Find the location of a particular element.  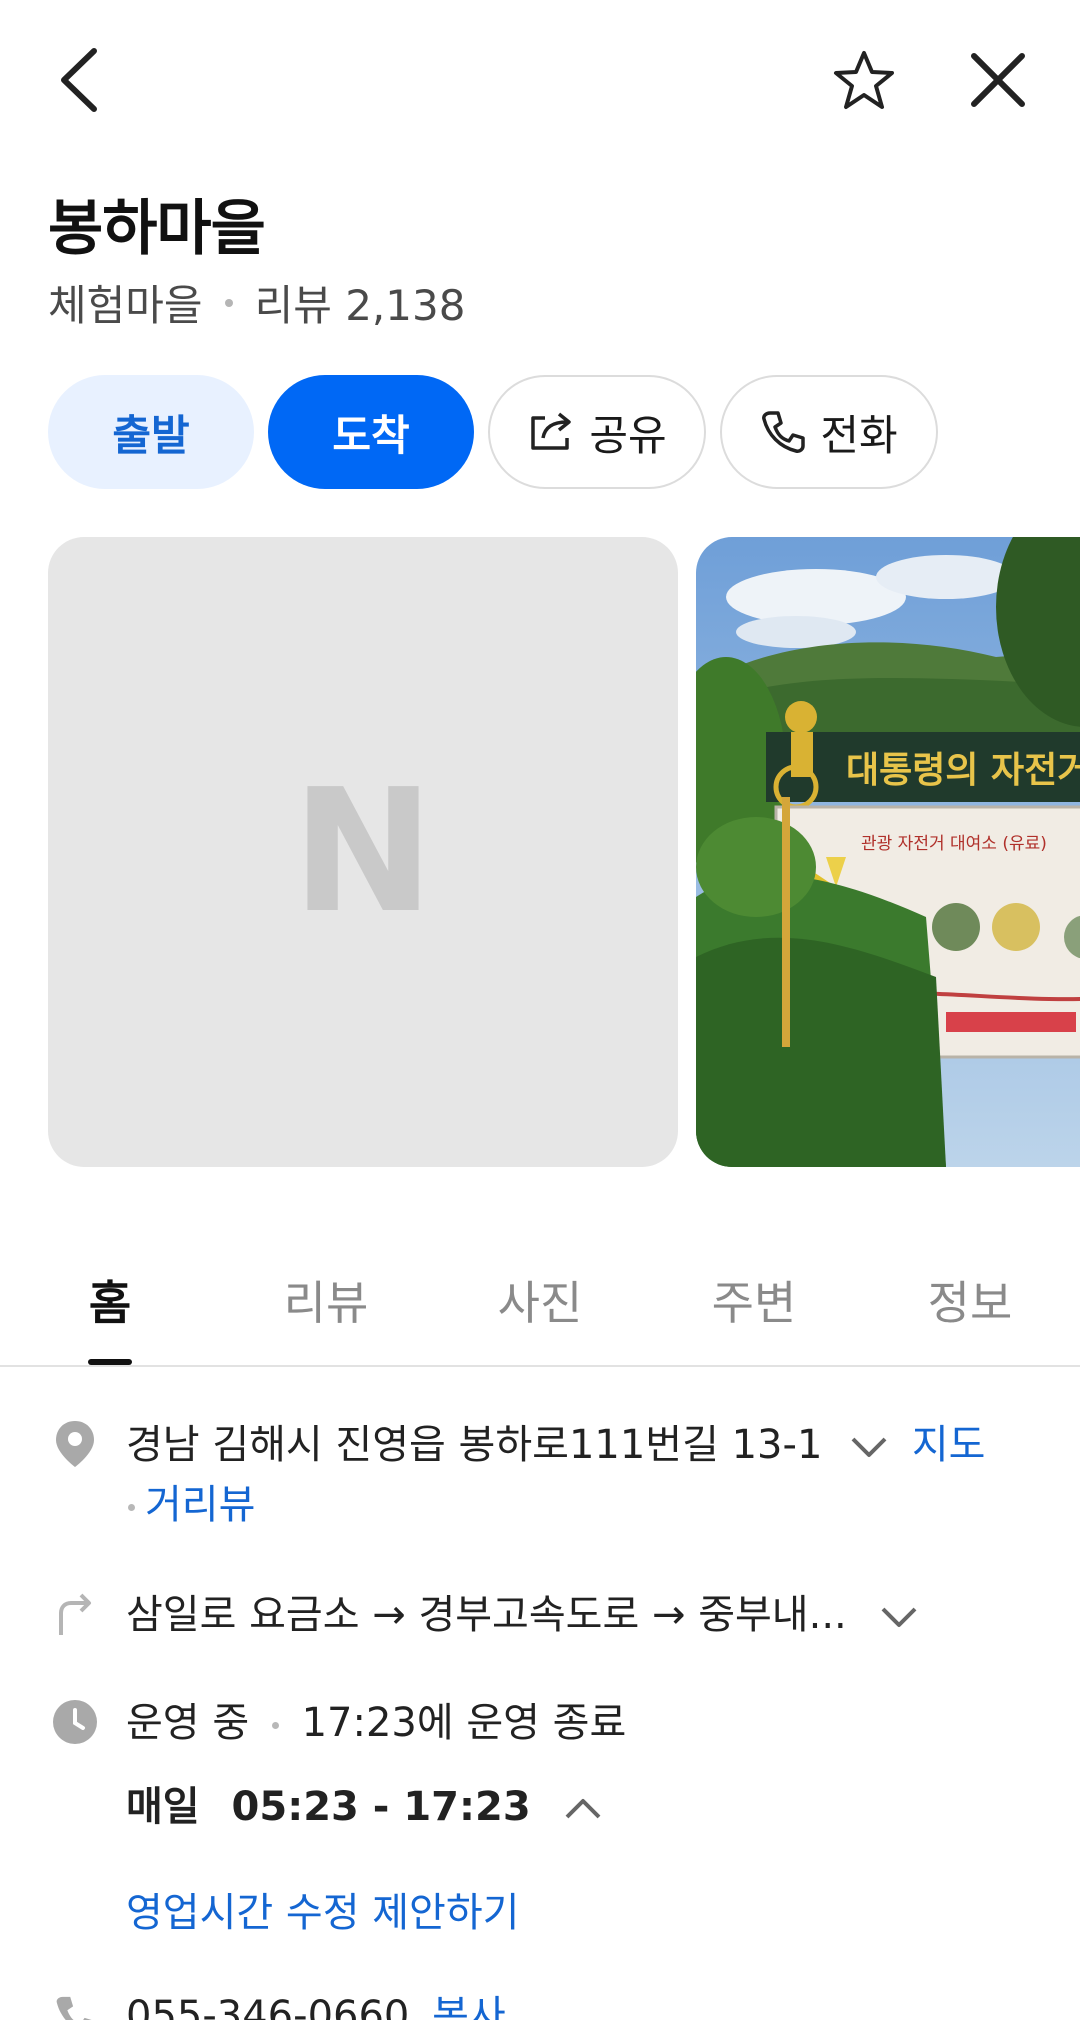

close-button is located at coordinates (998, 80).